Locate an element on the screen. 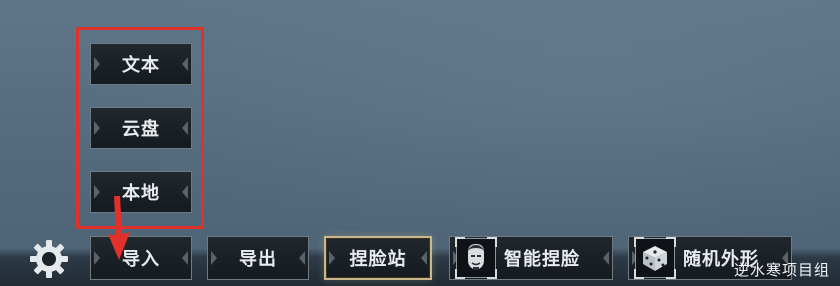 This screenshot has width=840, height=286. menu-item-cloud-drive: 云盘 is located at coordinates (141, 128).